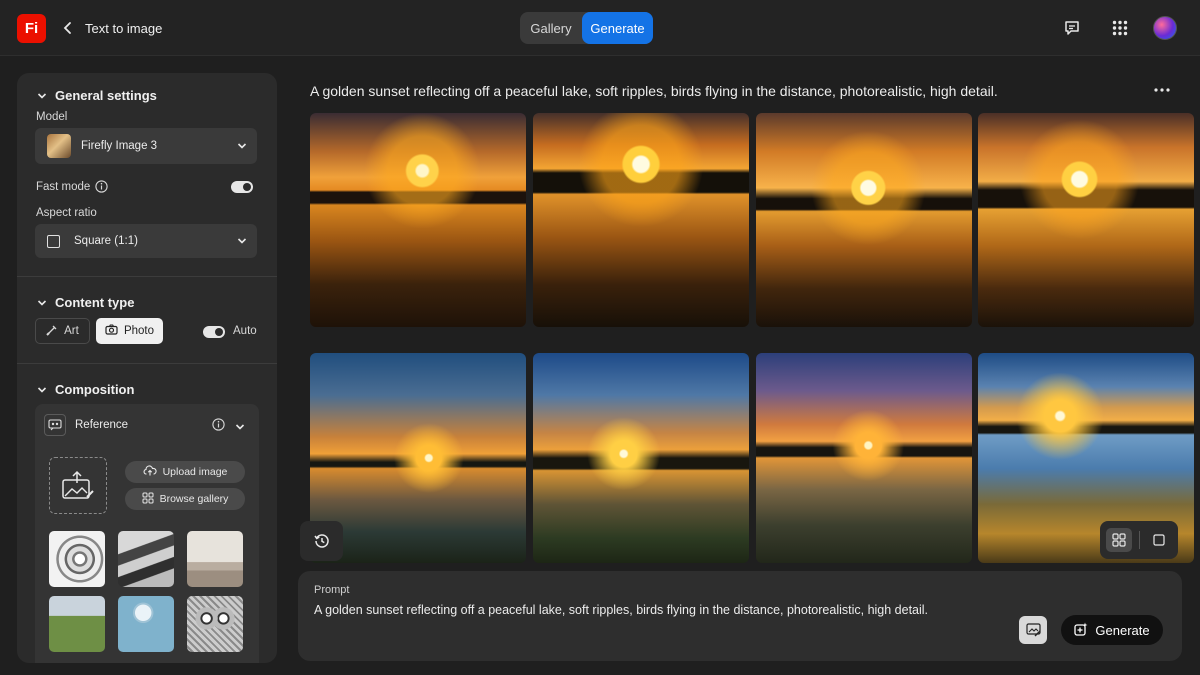  I want to click on back-chevron-icon, so click(68, 28).